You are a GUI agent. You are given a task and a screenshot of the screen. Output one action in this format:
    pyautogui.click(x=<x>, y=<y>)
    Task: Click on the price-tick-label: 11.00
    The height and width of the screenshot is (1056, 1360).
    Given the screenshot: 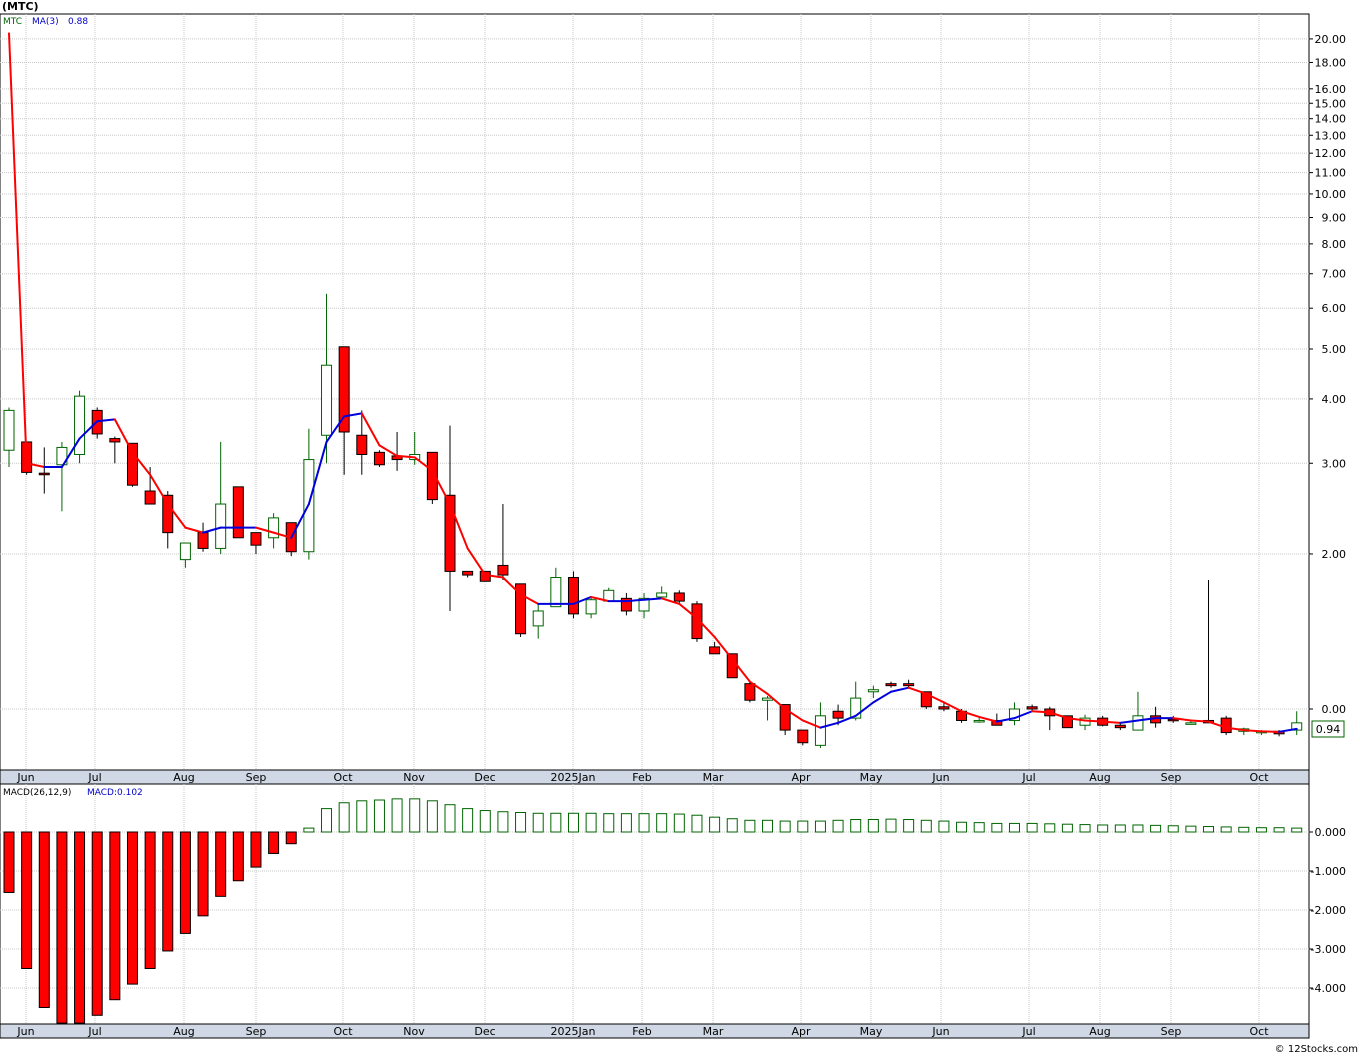 What is the action you would take?
    pyautogui.click(x=1331, y=173)
    